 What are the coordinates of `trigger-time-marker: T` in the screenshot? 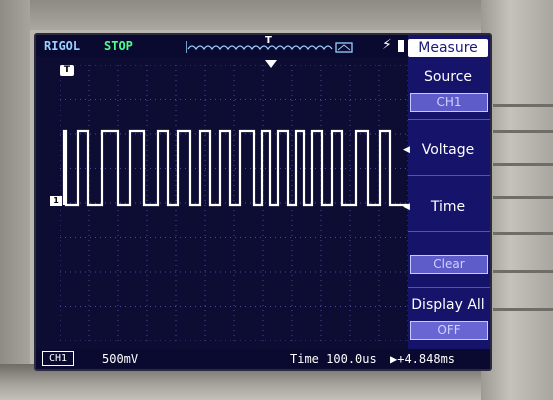 It's located at (67, 70).